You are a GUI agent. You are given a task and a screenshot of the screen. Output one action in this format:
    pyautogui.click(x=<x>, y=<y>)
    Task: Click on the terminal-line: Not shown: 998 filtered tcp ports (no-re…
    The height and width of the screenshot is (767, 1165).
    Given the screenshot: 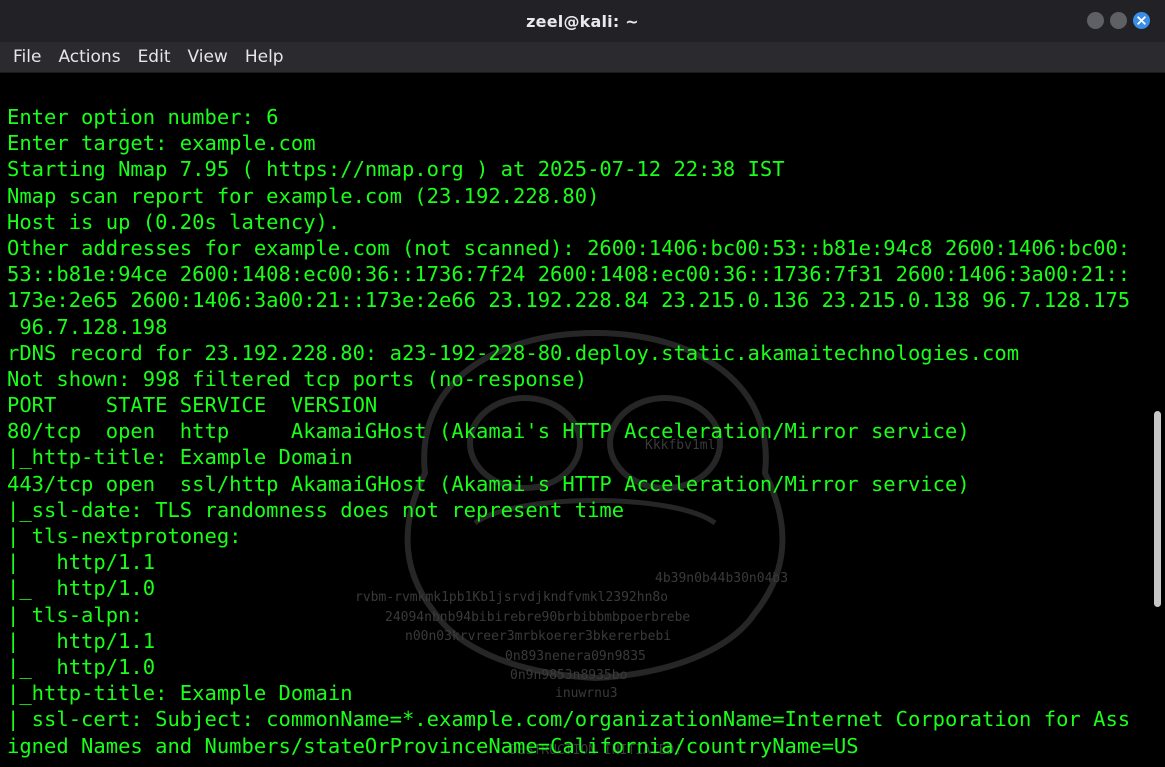 What is the action you would take?
    pyautogui.click(x=297, y=378)
    